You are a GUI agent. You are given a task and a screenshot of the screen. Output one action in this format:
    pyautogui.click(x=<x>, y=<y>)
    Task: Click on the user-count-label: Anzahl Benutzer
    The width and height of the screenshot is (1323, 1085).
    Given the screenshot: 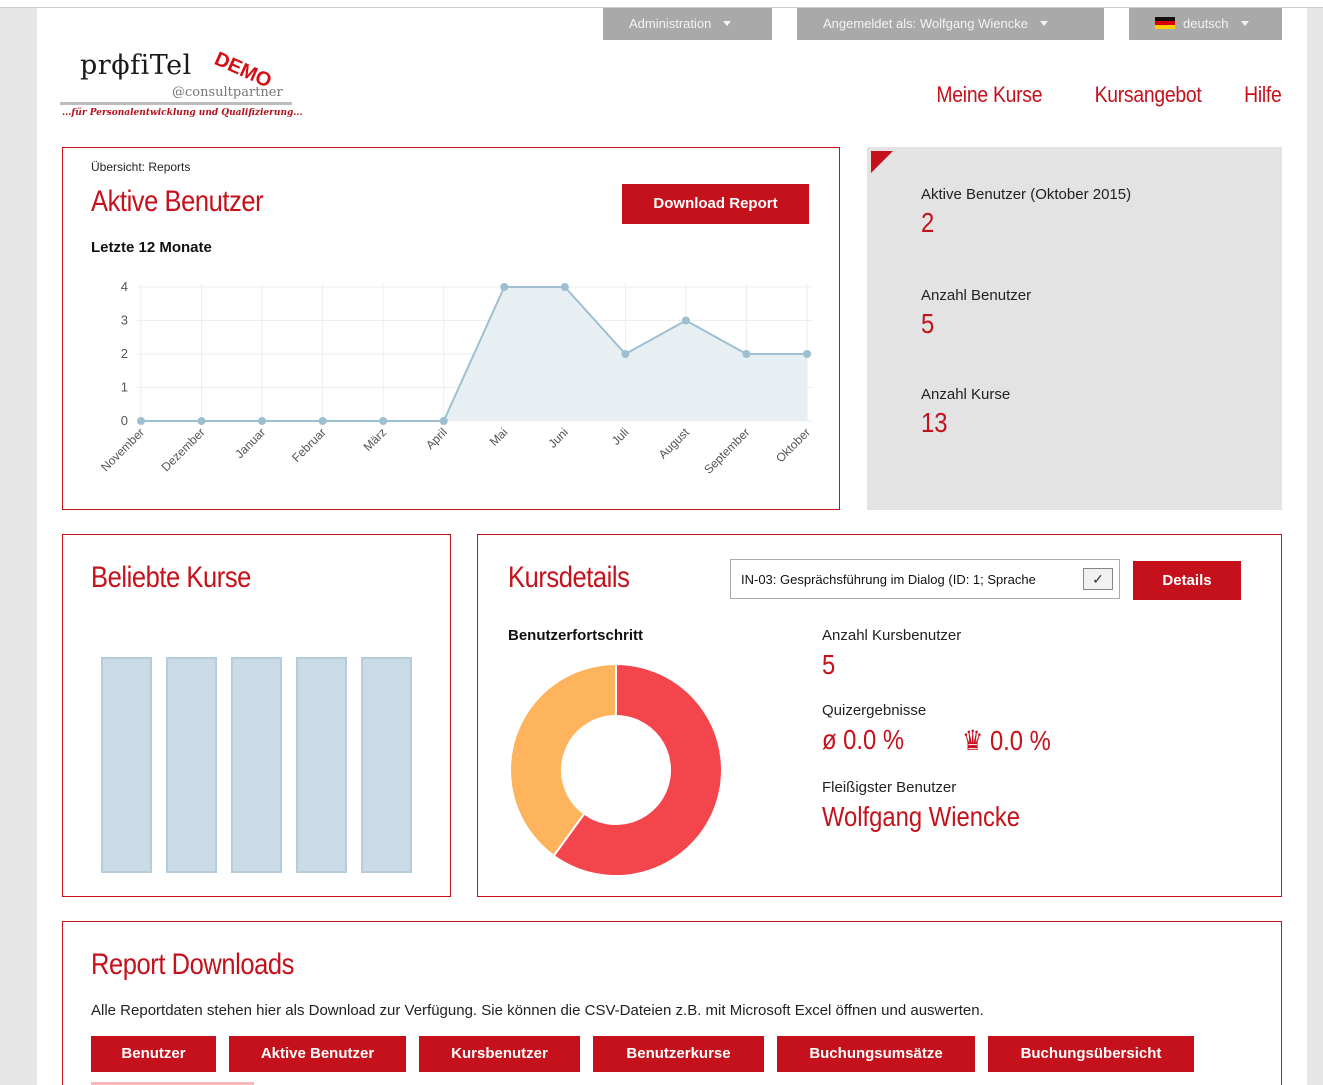 What is the action you would take?
    pyautogui.click(x=976, y=295)
    